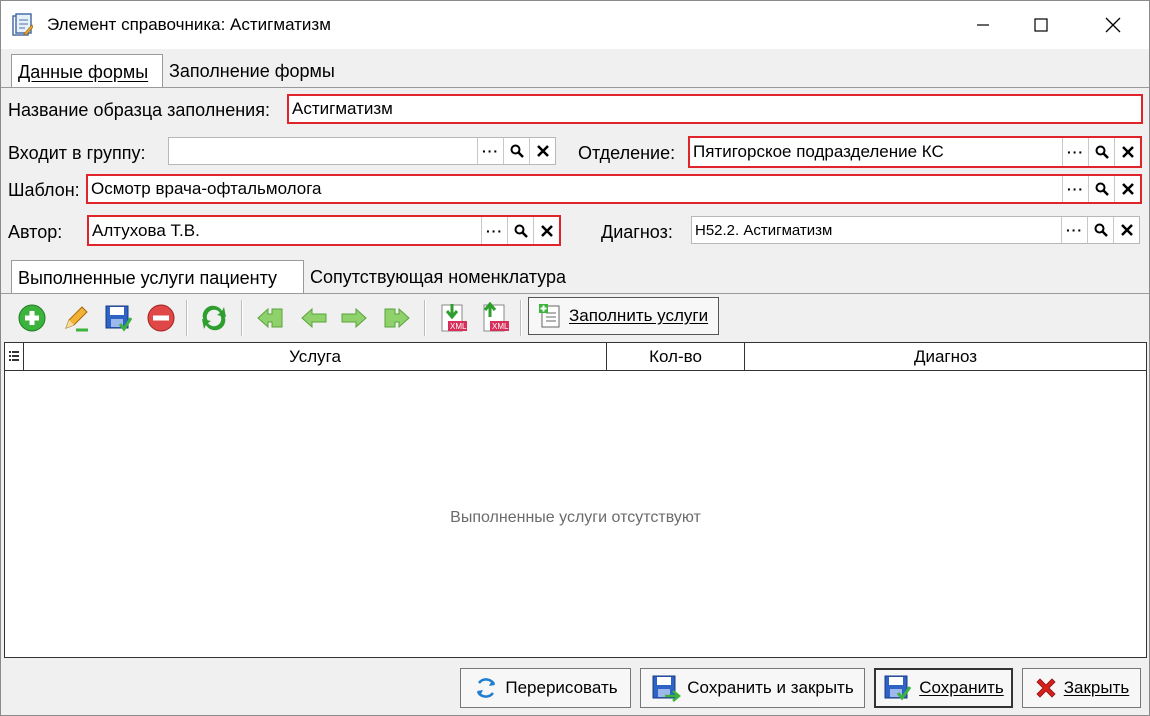  I want to click on template-clear-button, so click(1127, 189).